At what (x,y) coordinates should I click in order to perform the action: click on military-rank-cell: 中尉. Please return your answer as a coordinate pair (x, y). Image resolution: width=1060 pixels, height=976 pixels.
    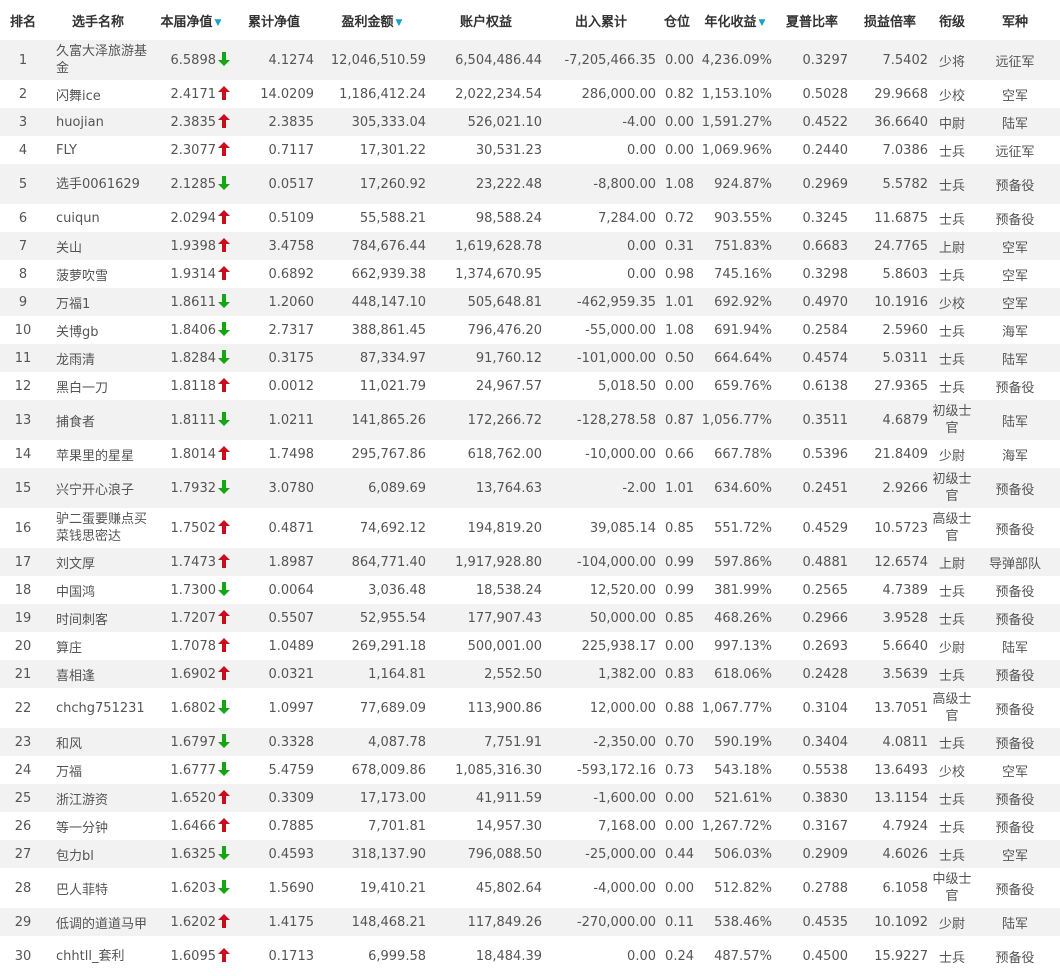
    Looking at the image, I should click on (952, 122).